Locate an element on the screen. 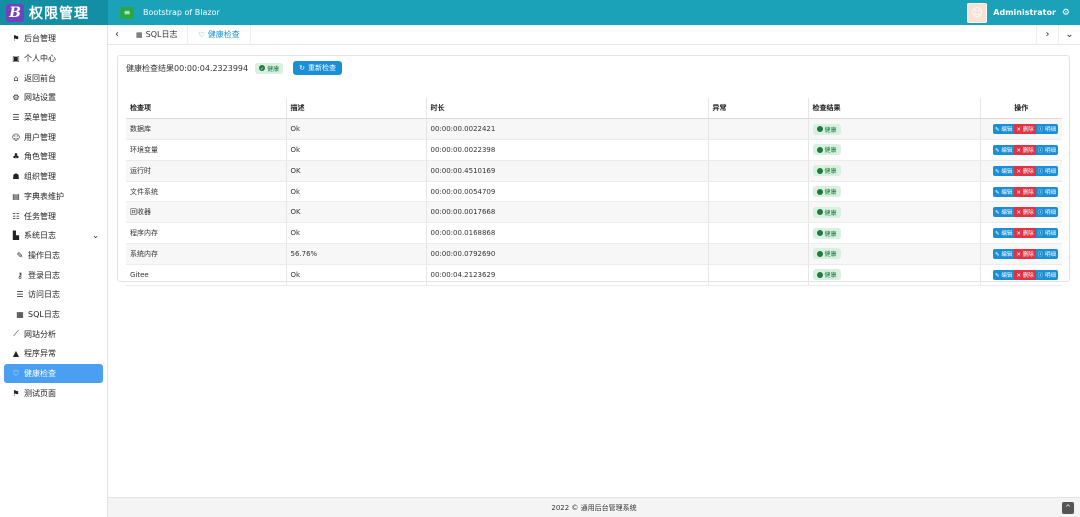 This screenshot has height=517, width=1080. sidebar-item-oplog: ✎ 操作日志 is located at coordinates (53, 256).